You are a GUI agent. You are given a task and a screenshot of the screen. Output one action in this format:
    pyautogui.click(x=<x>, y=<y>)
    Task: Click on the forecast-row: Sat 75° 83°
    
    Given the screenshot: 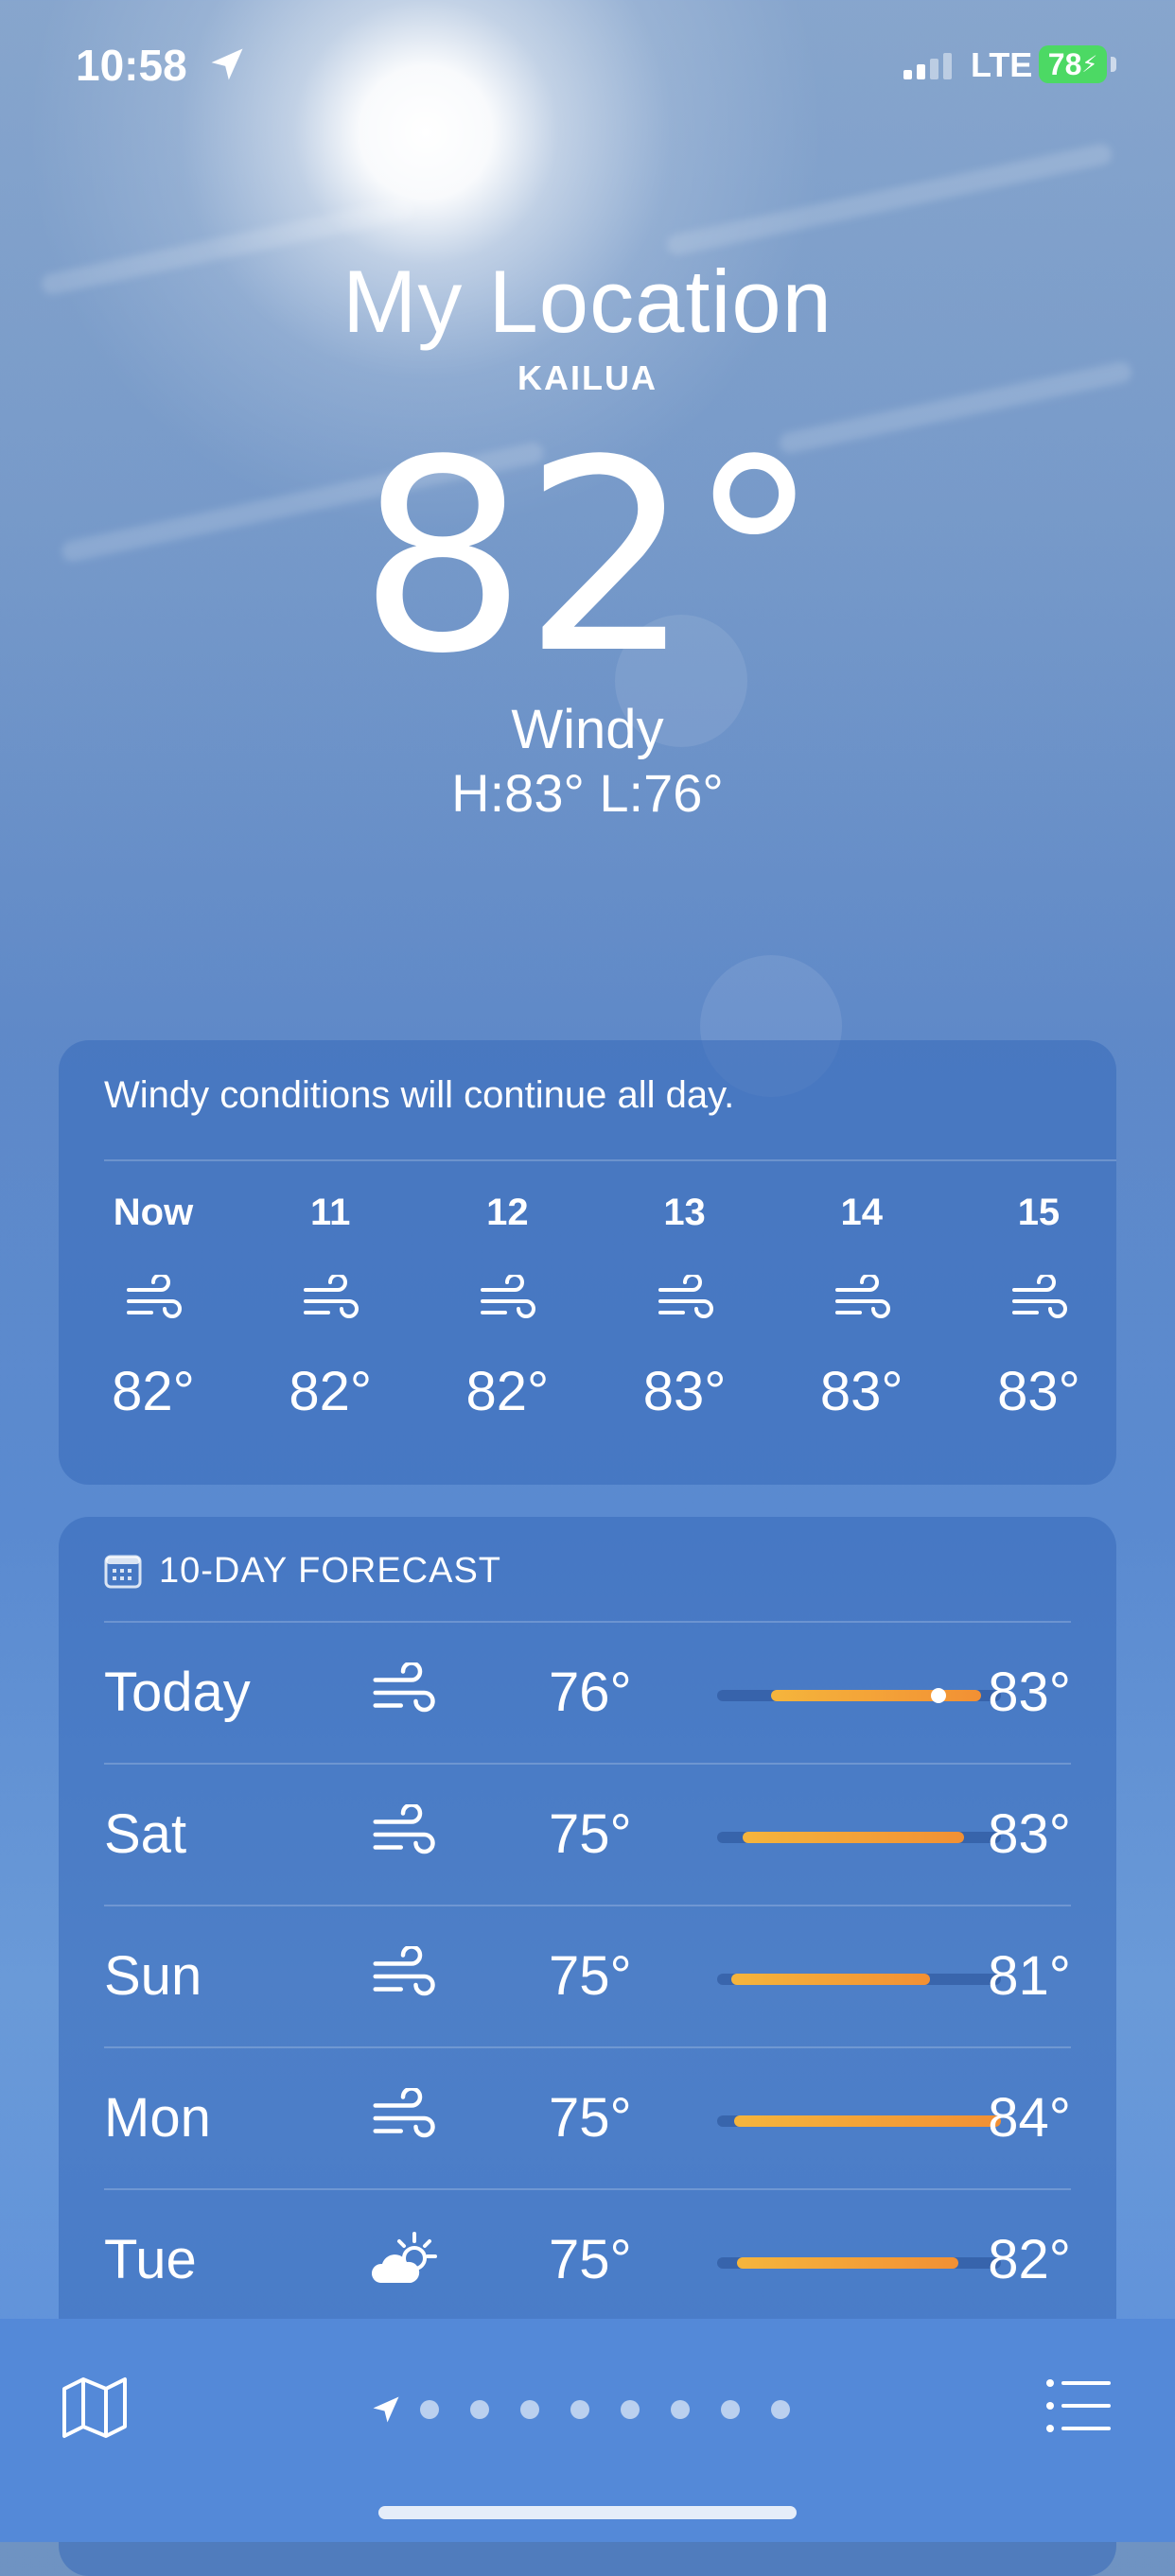 What is the action you would take?
    pyautogui.click(x=587, y=1834)
    